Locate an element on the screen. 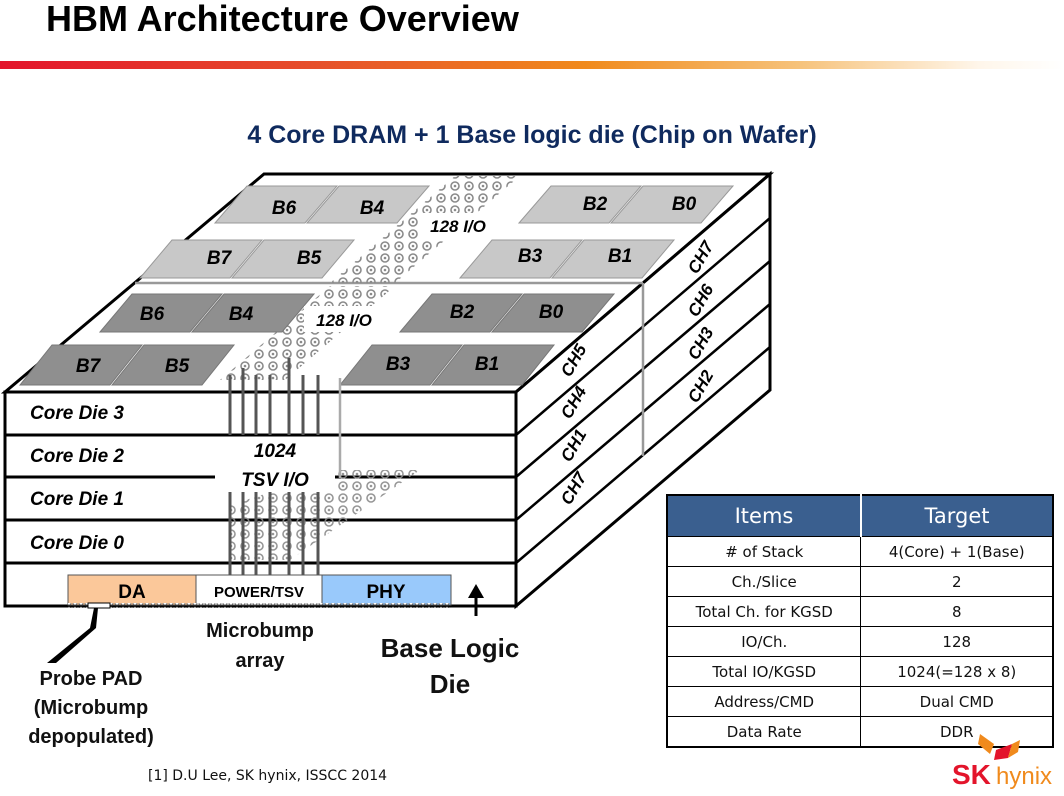 This screenshot has height=796, width=1064. core-die-label: Core Die 1 is located at coordinates (77, 499).